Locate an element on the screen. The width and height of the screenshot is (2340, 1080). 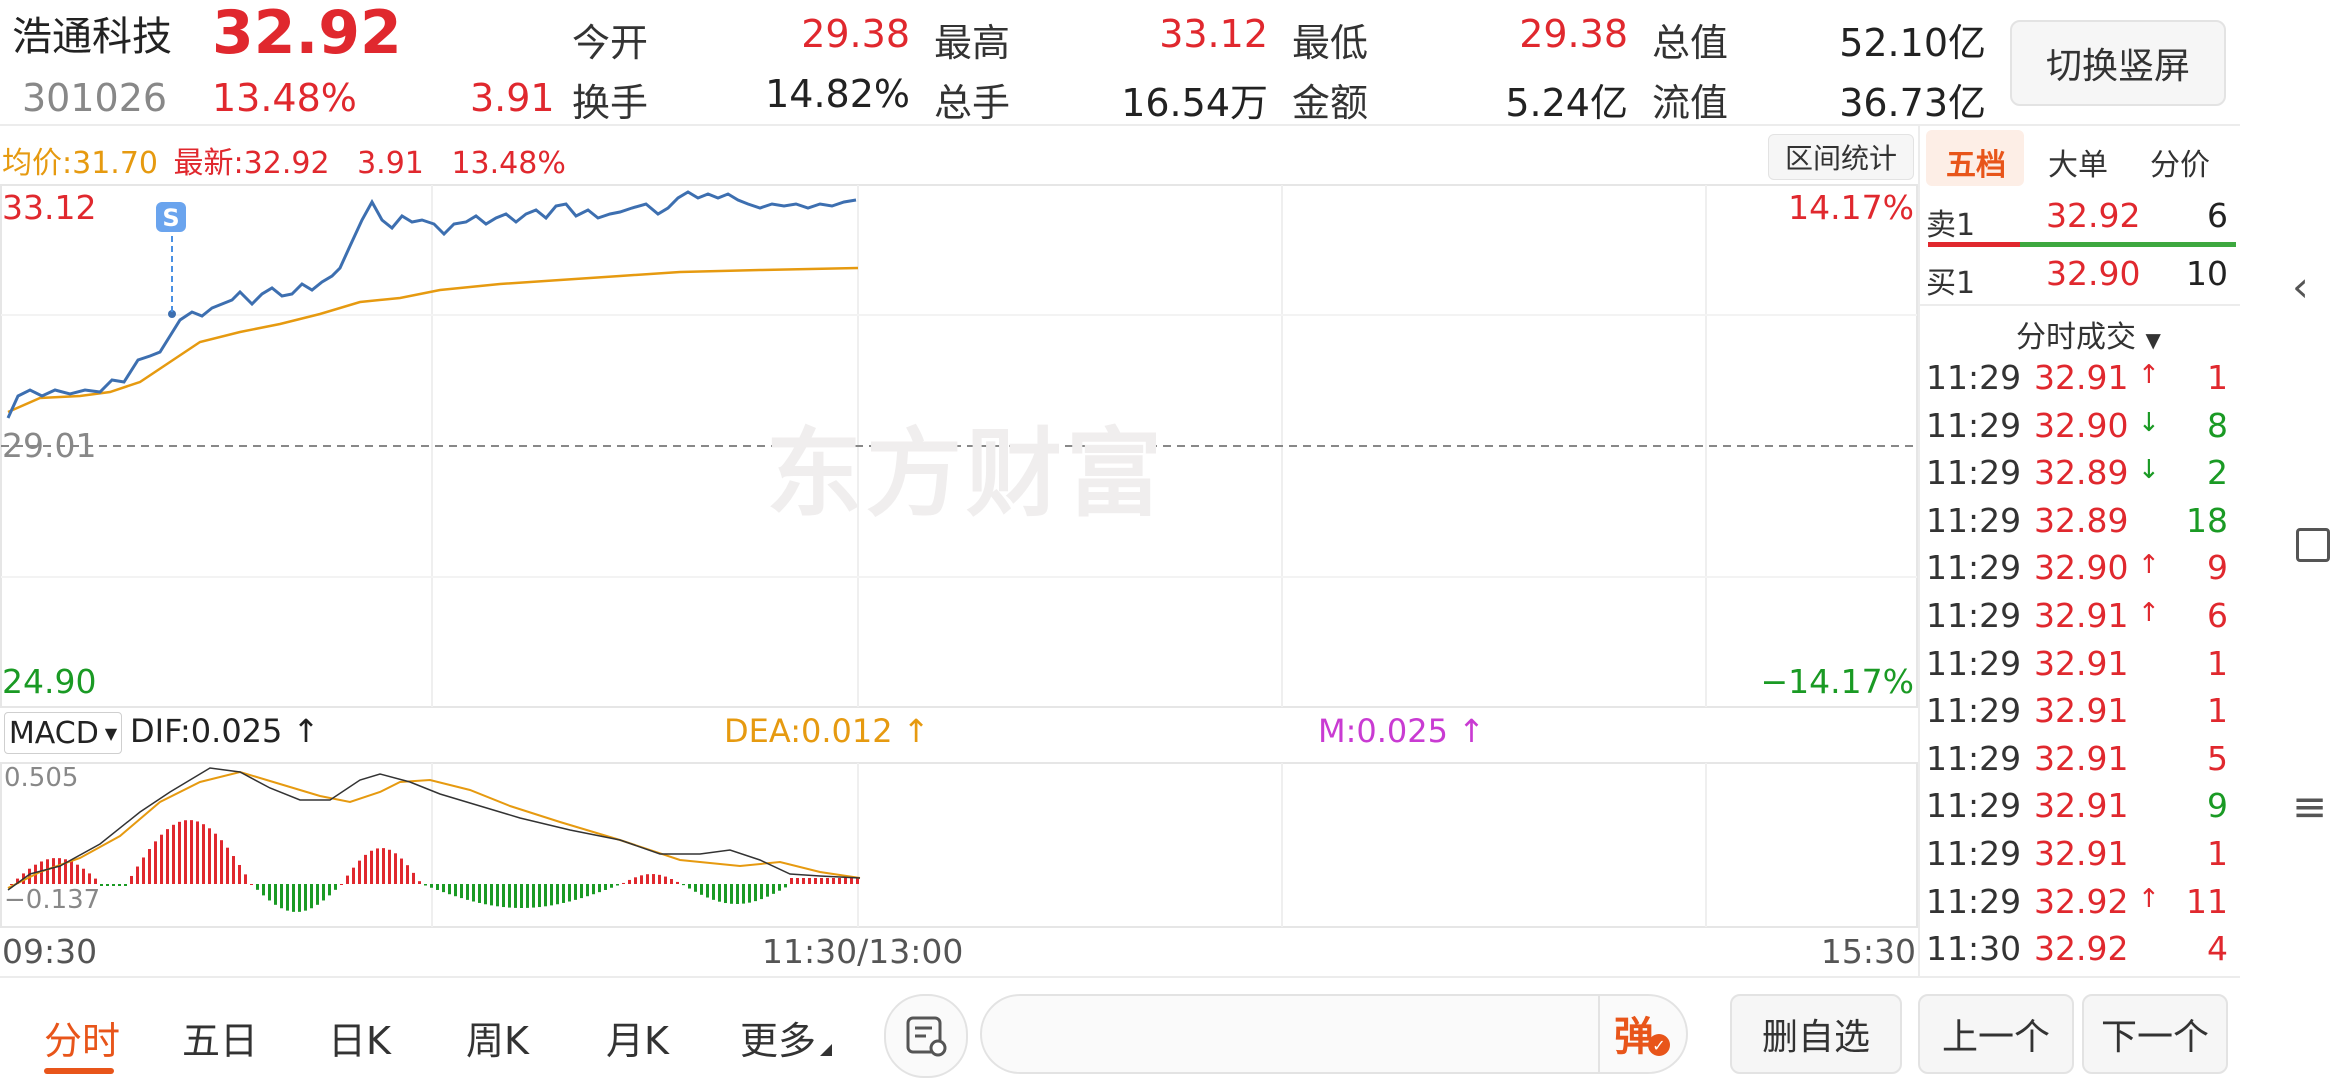
tab-weekly-k: 周K is located at coordinates (497, 1037).